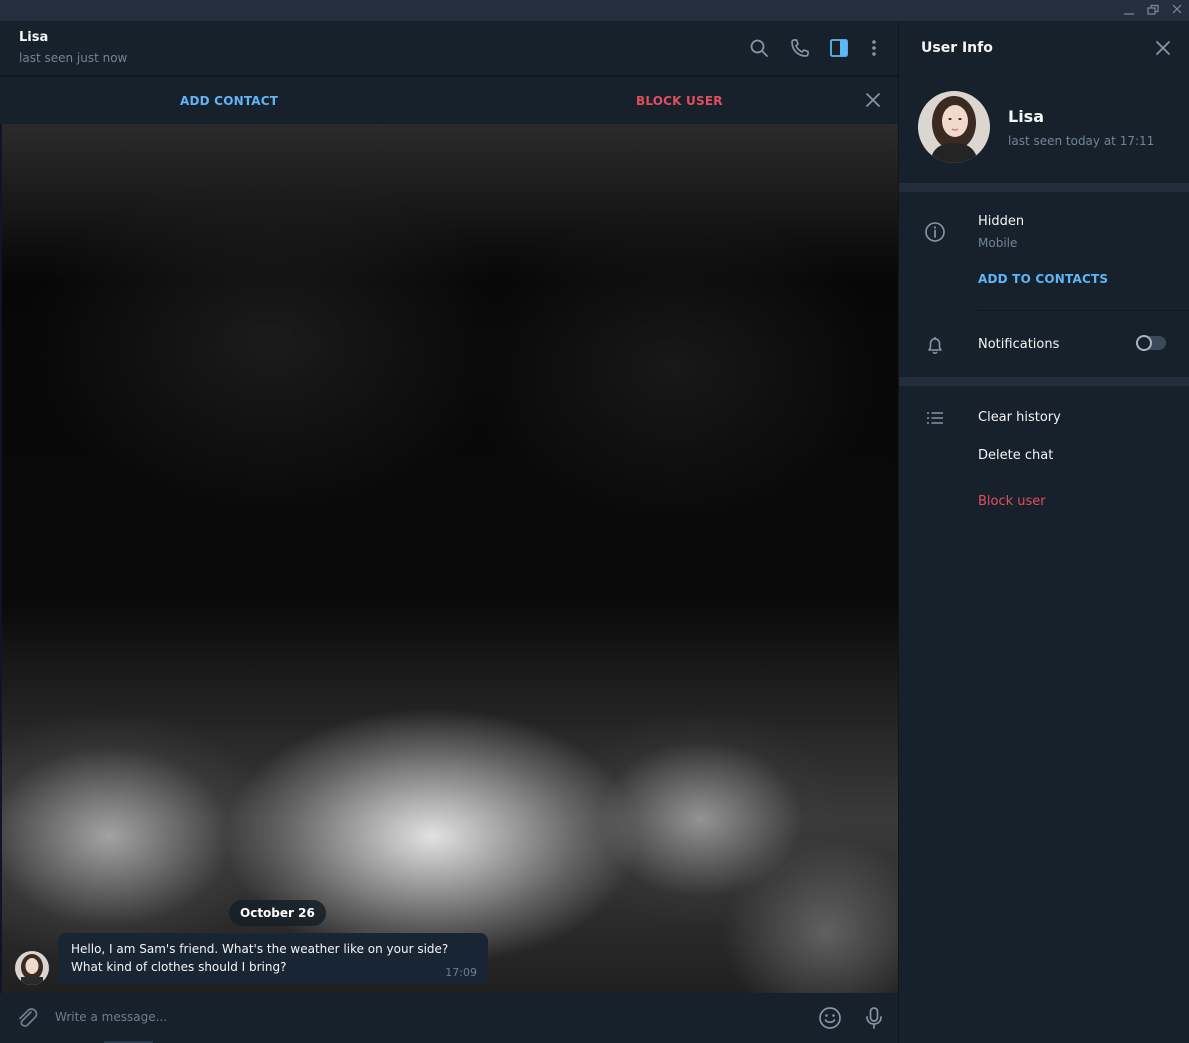 Image resolution: width=1189 pixels, height=1043 pixels. I want to click on notifications-toggle, so click(1151, 343).